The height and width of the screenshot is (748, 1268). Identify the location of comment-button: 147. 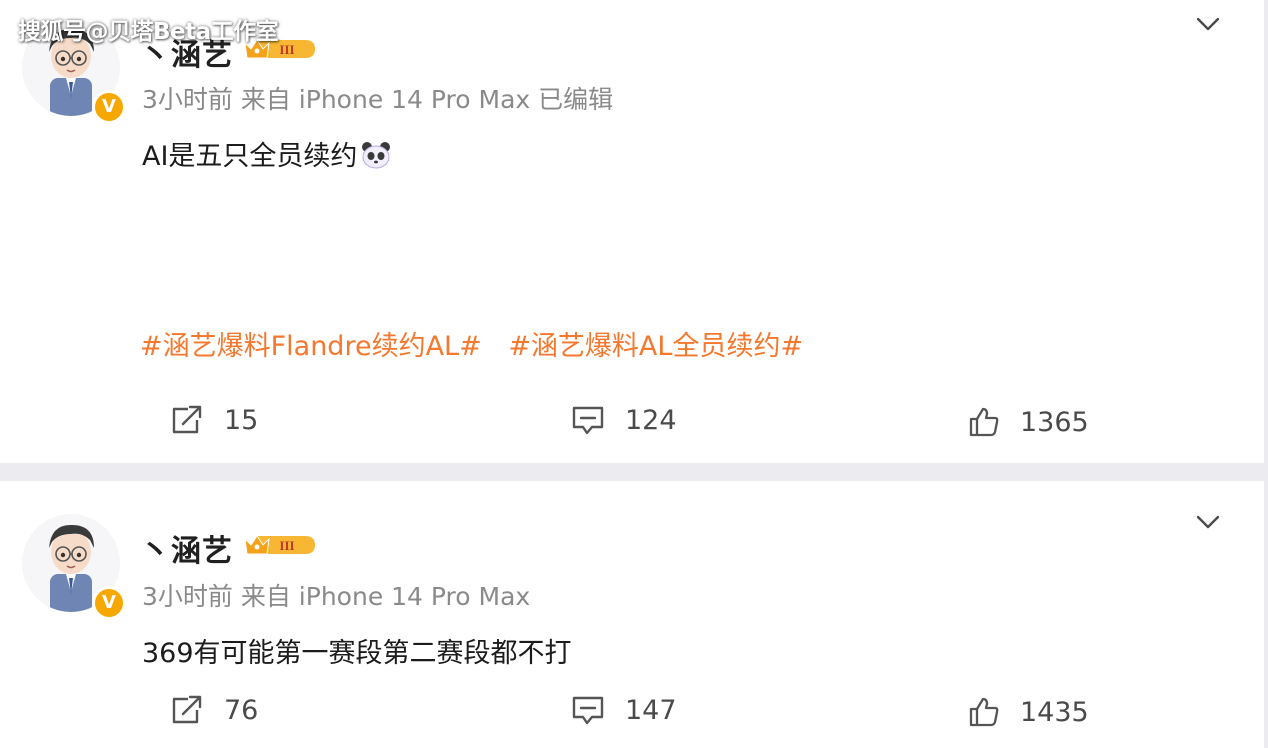
(624, 710).